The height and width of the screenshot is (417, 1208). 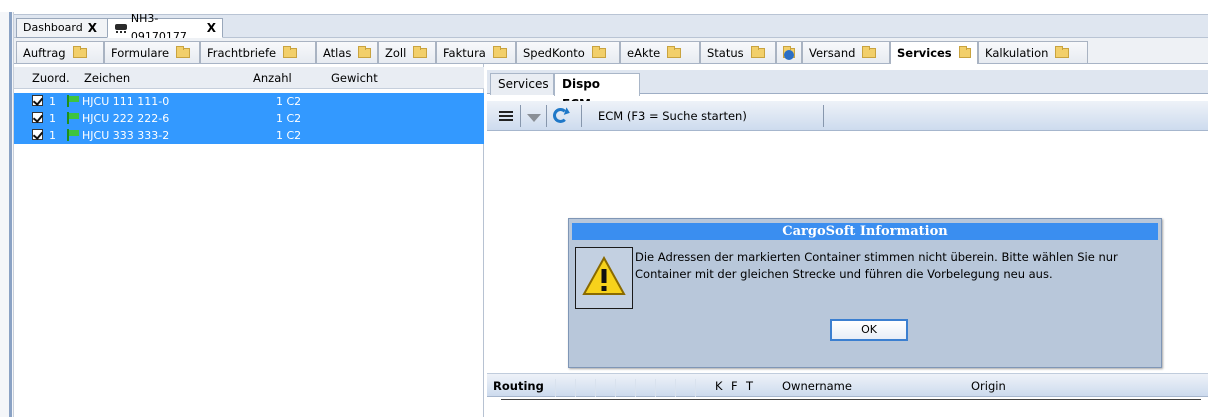 I want to click on routing-grid-header: Routing K F T Ownername Origin, so click(x=847, y=385).